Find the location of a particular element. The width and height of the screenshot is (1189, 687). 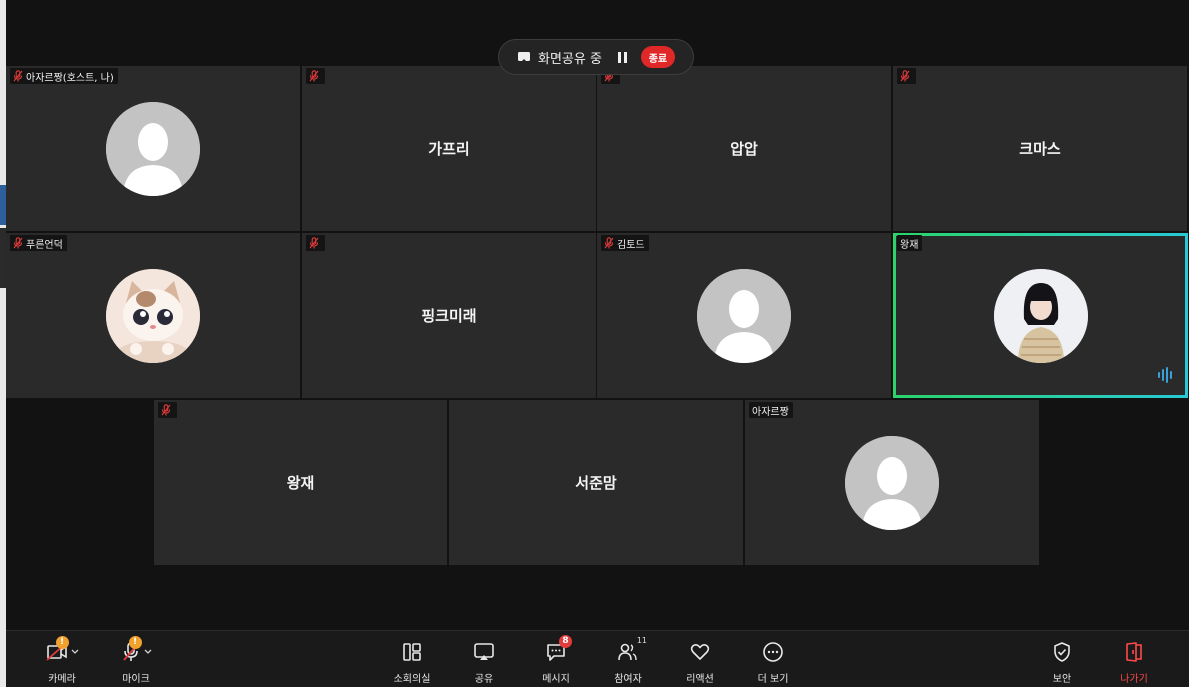

screen-share-status-bar: 화면공유 중 종료 is located at coordinates (596, 57).